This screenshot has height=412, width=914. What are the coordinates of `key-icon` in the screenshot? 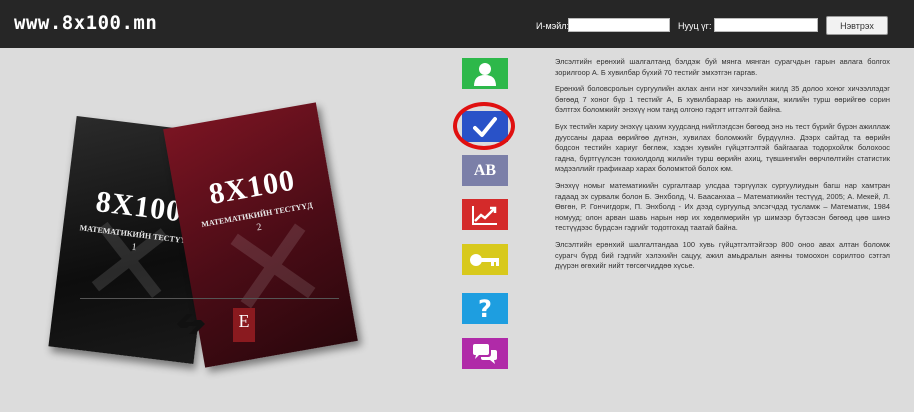 It's located at (485, 259).